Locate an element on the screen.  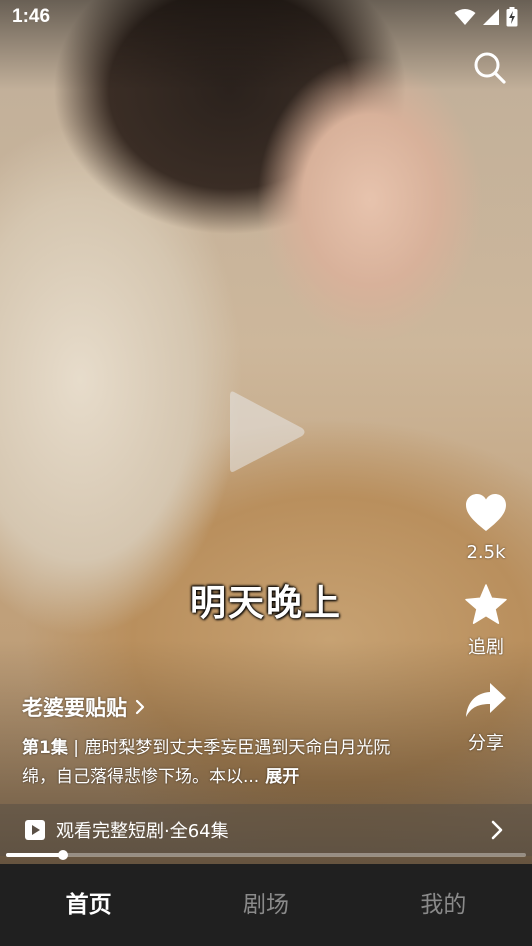
drama-title: 老婆要贴贴 is located at coordinates (74, 708).